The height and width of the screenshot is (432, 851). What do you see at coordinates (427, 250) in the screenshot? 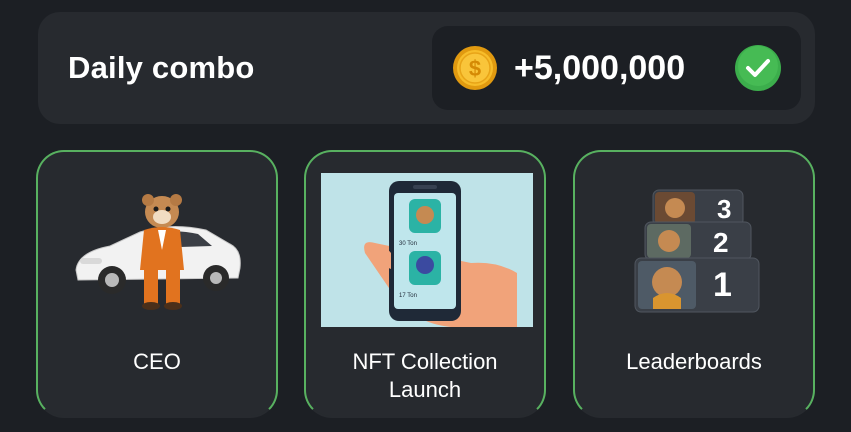
I see `phone-nft-image: 30 Ton 17 Ton` at bounding box center [427, 250].